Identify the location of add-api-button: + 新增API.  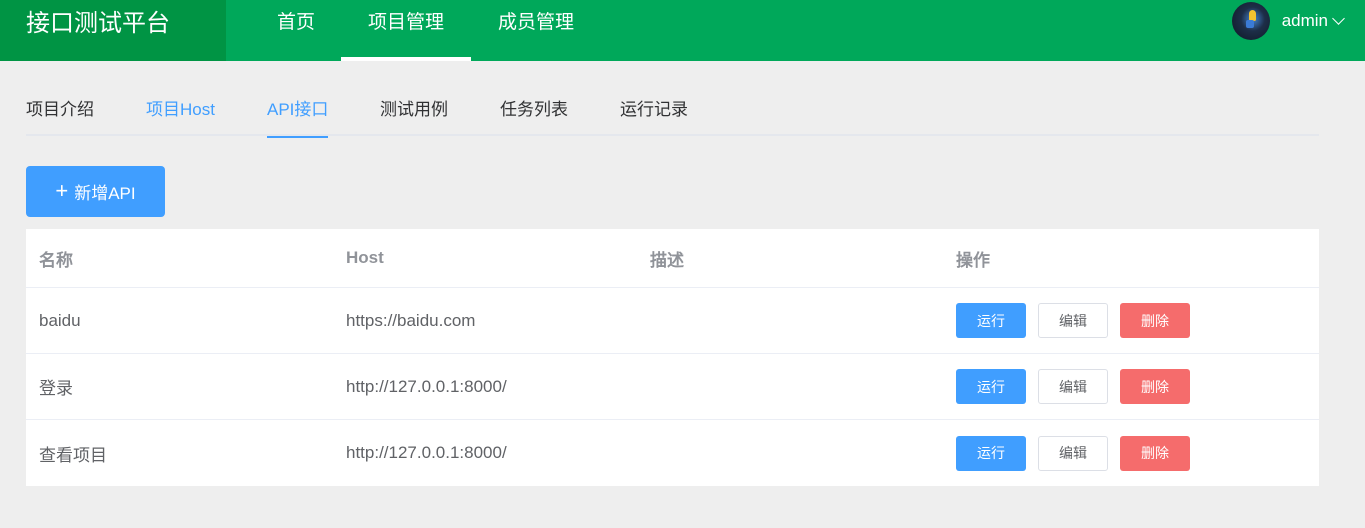
(95, 191).